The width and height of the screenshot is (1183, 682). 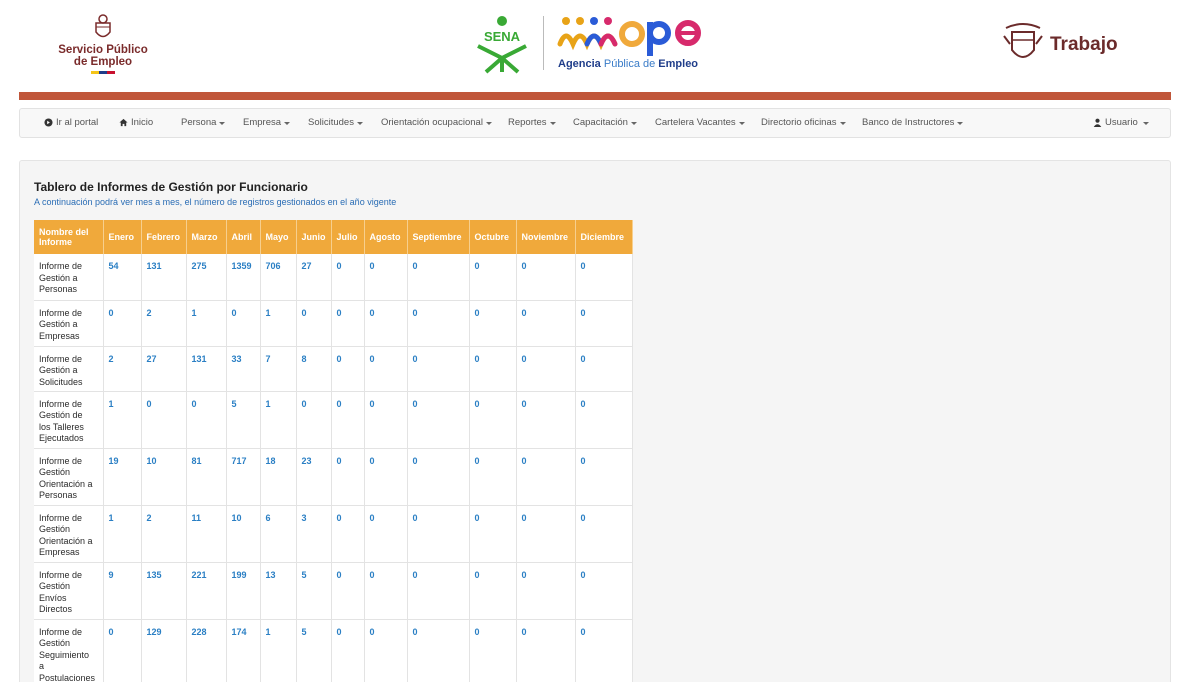 I want to click on month-value-link: 81, so click(x=206, y=477).